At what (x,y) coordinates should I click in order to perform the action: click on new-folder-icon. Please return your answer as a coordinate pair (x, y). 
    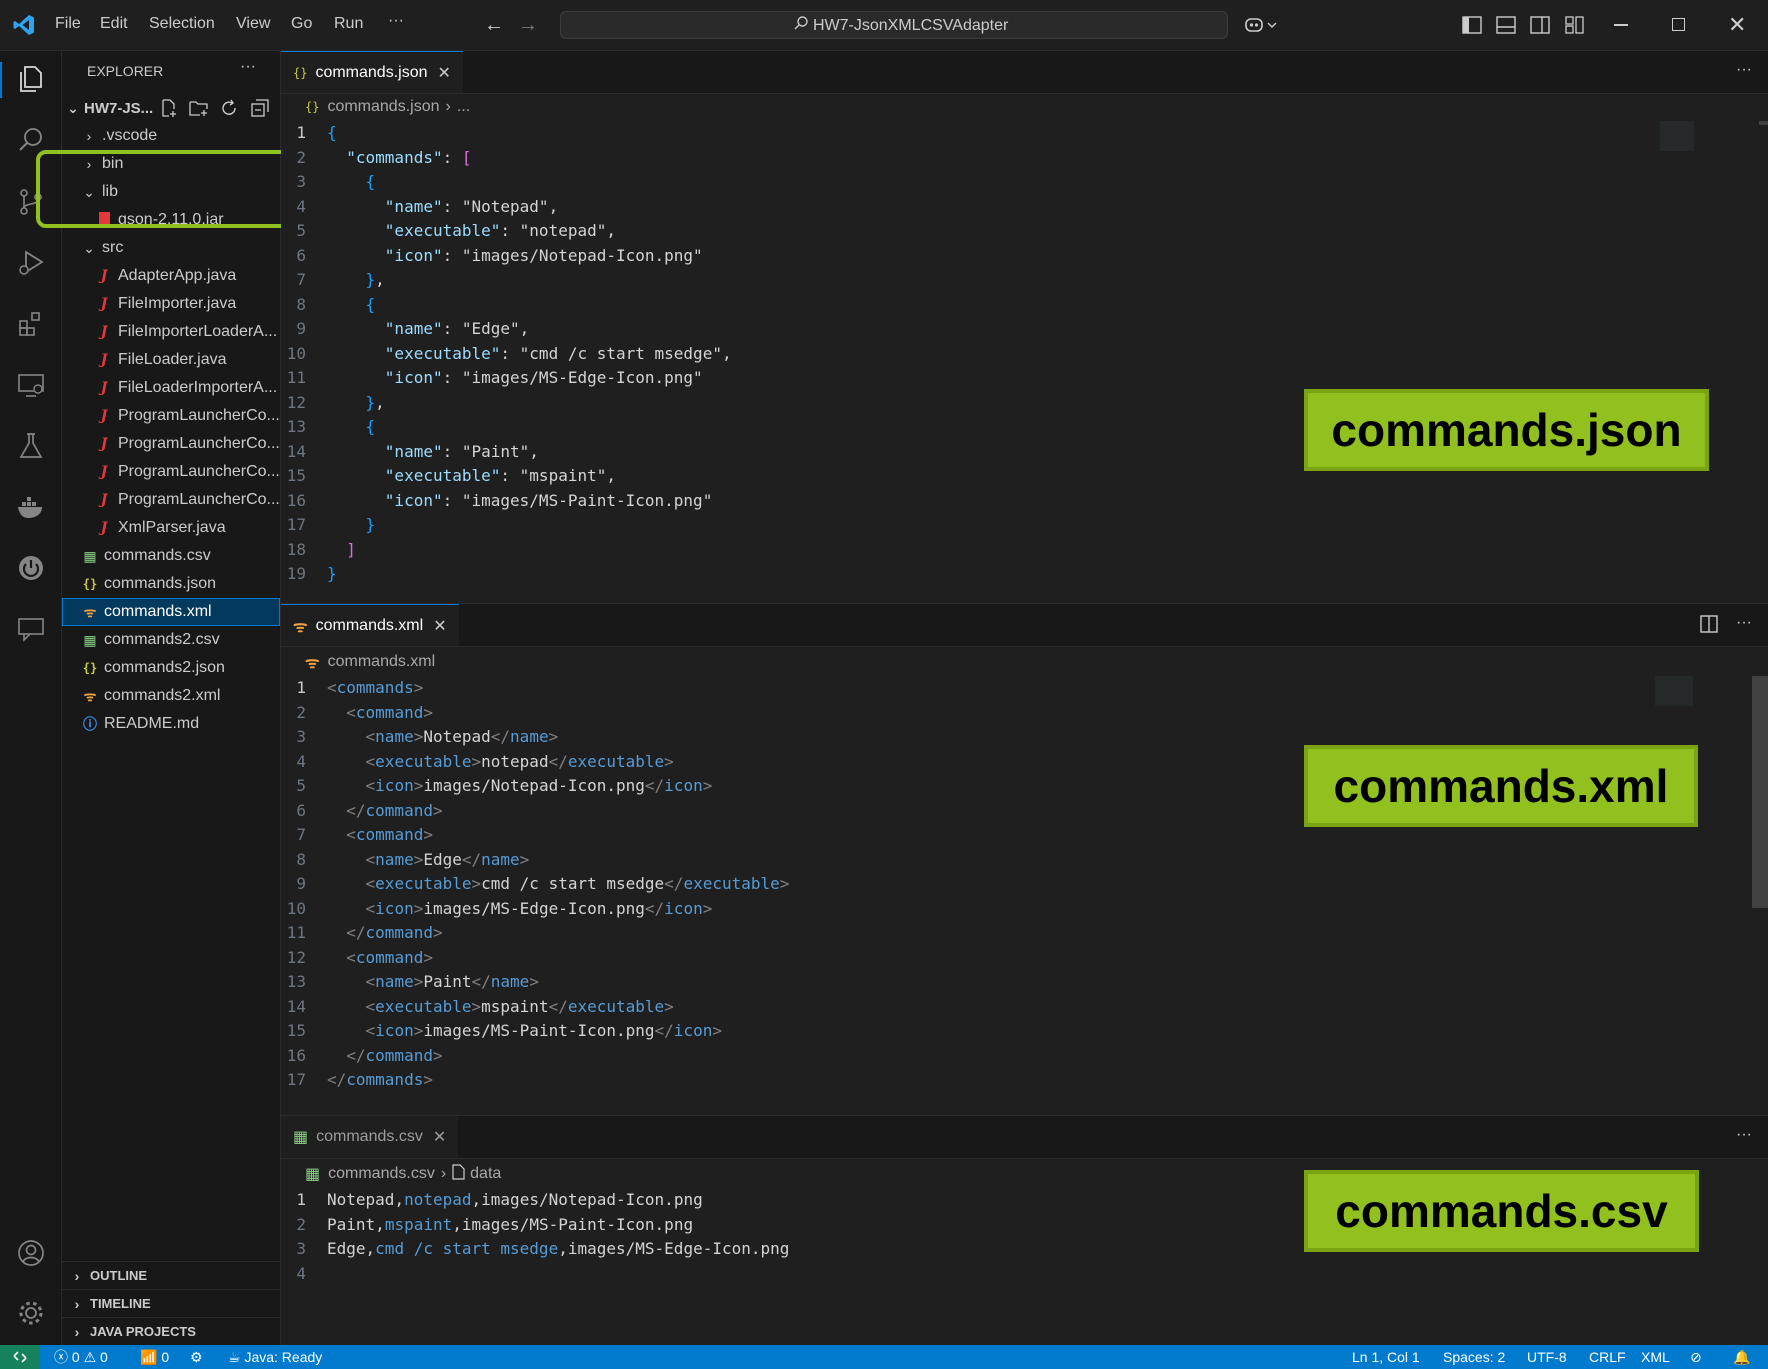
    Looking at the image, I should click on (199, 110).